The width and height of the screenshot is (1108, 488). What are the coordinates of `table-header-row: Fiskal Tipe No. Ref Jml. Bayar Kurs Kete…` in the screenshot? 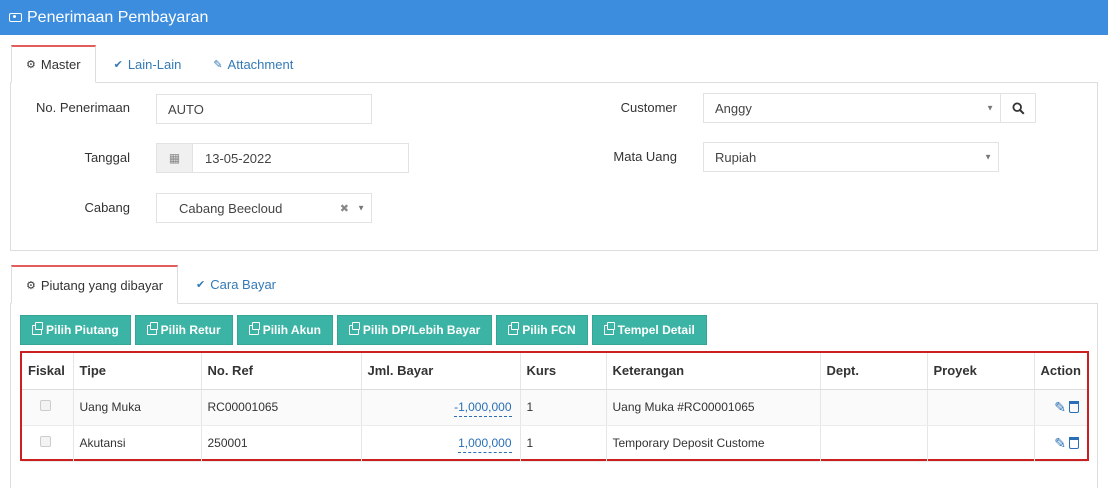 It's located at (554, 371).